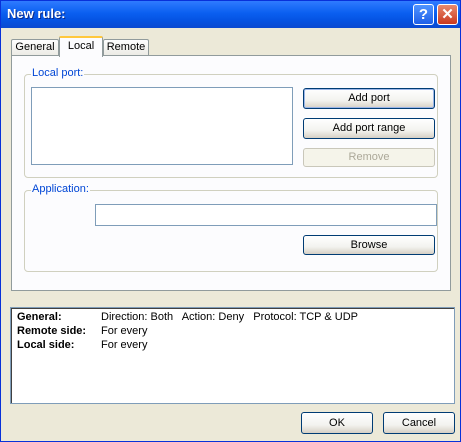  I want to click on tab-local: Local, so click(81, 46).